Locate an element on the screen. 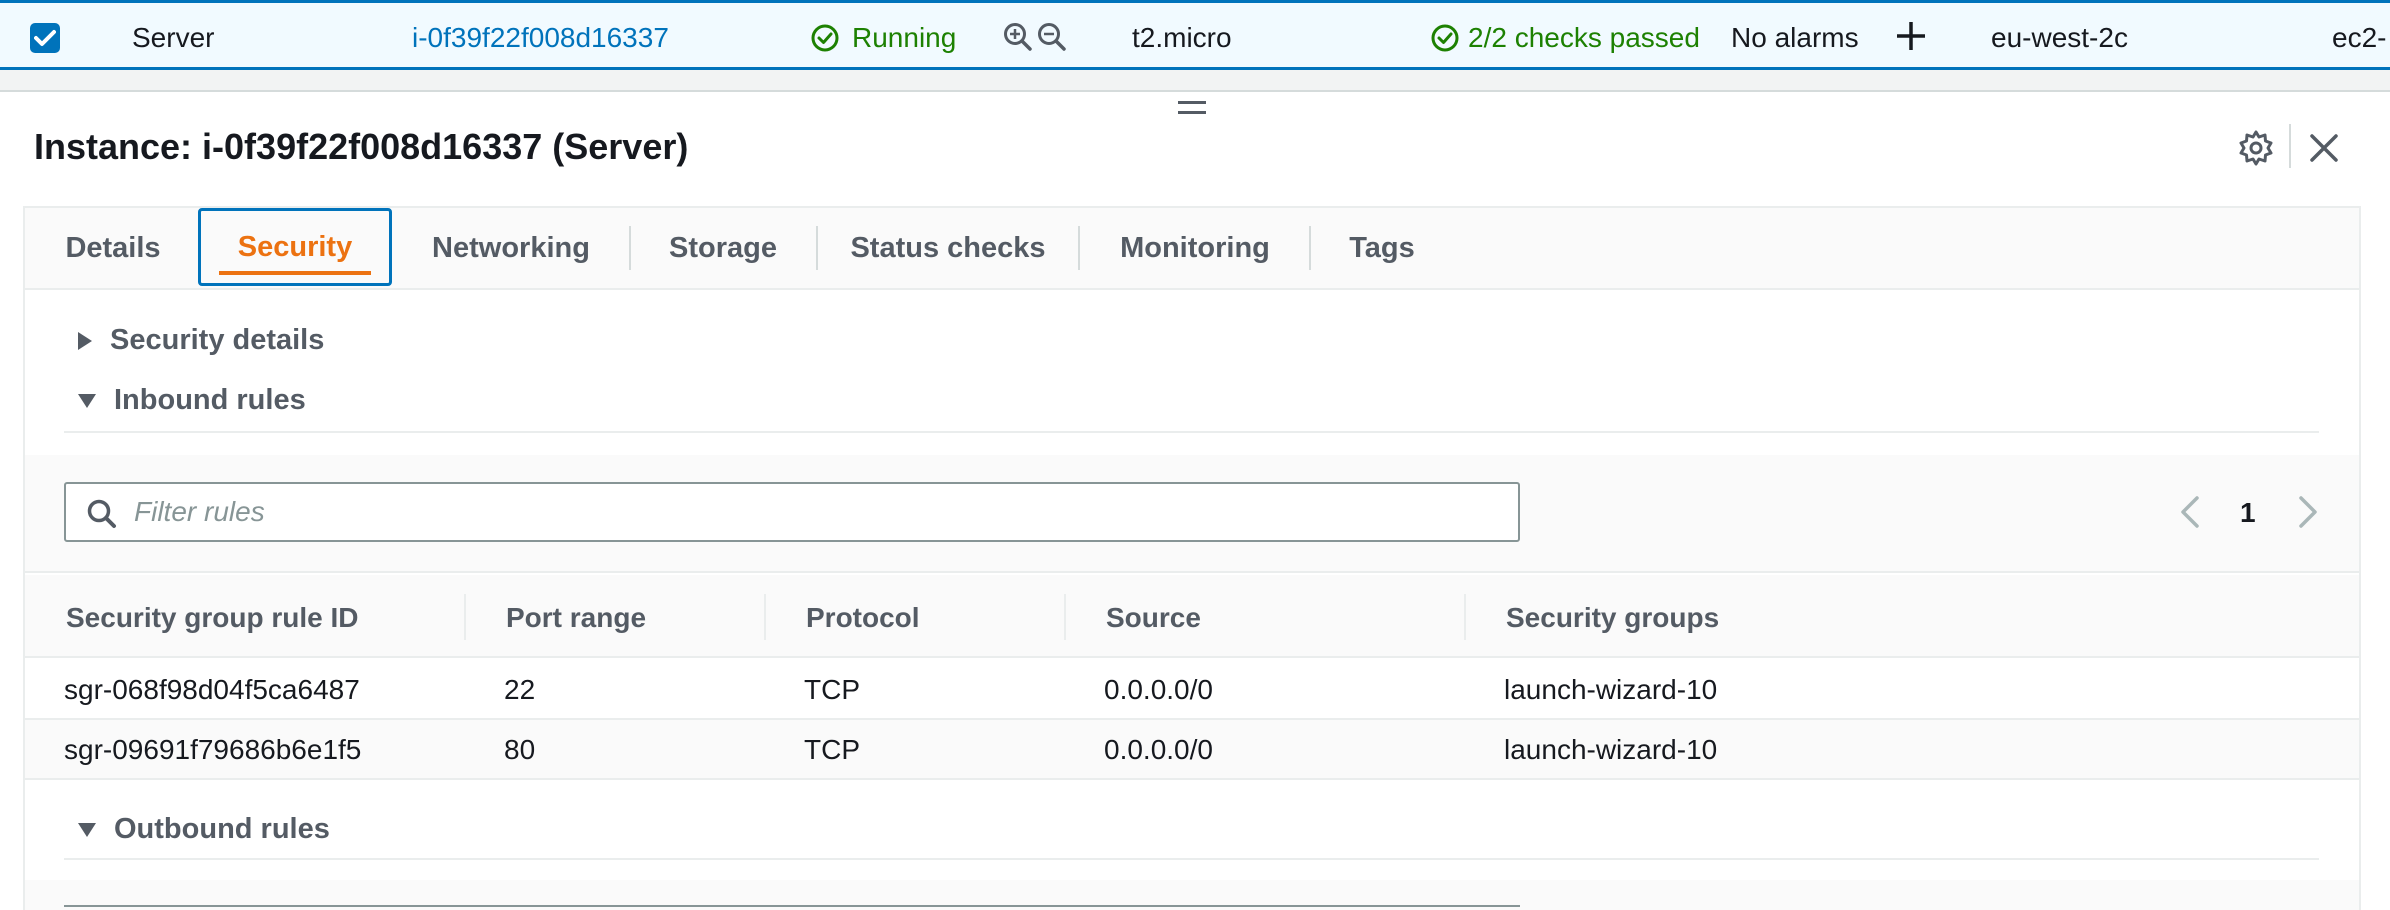 This screenshot has height=910, width=2390. search-icon is located at coordinates (101, 513).